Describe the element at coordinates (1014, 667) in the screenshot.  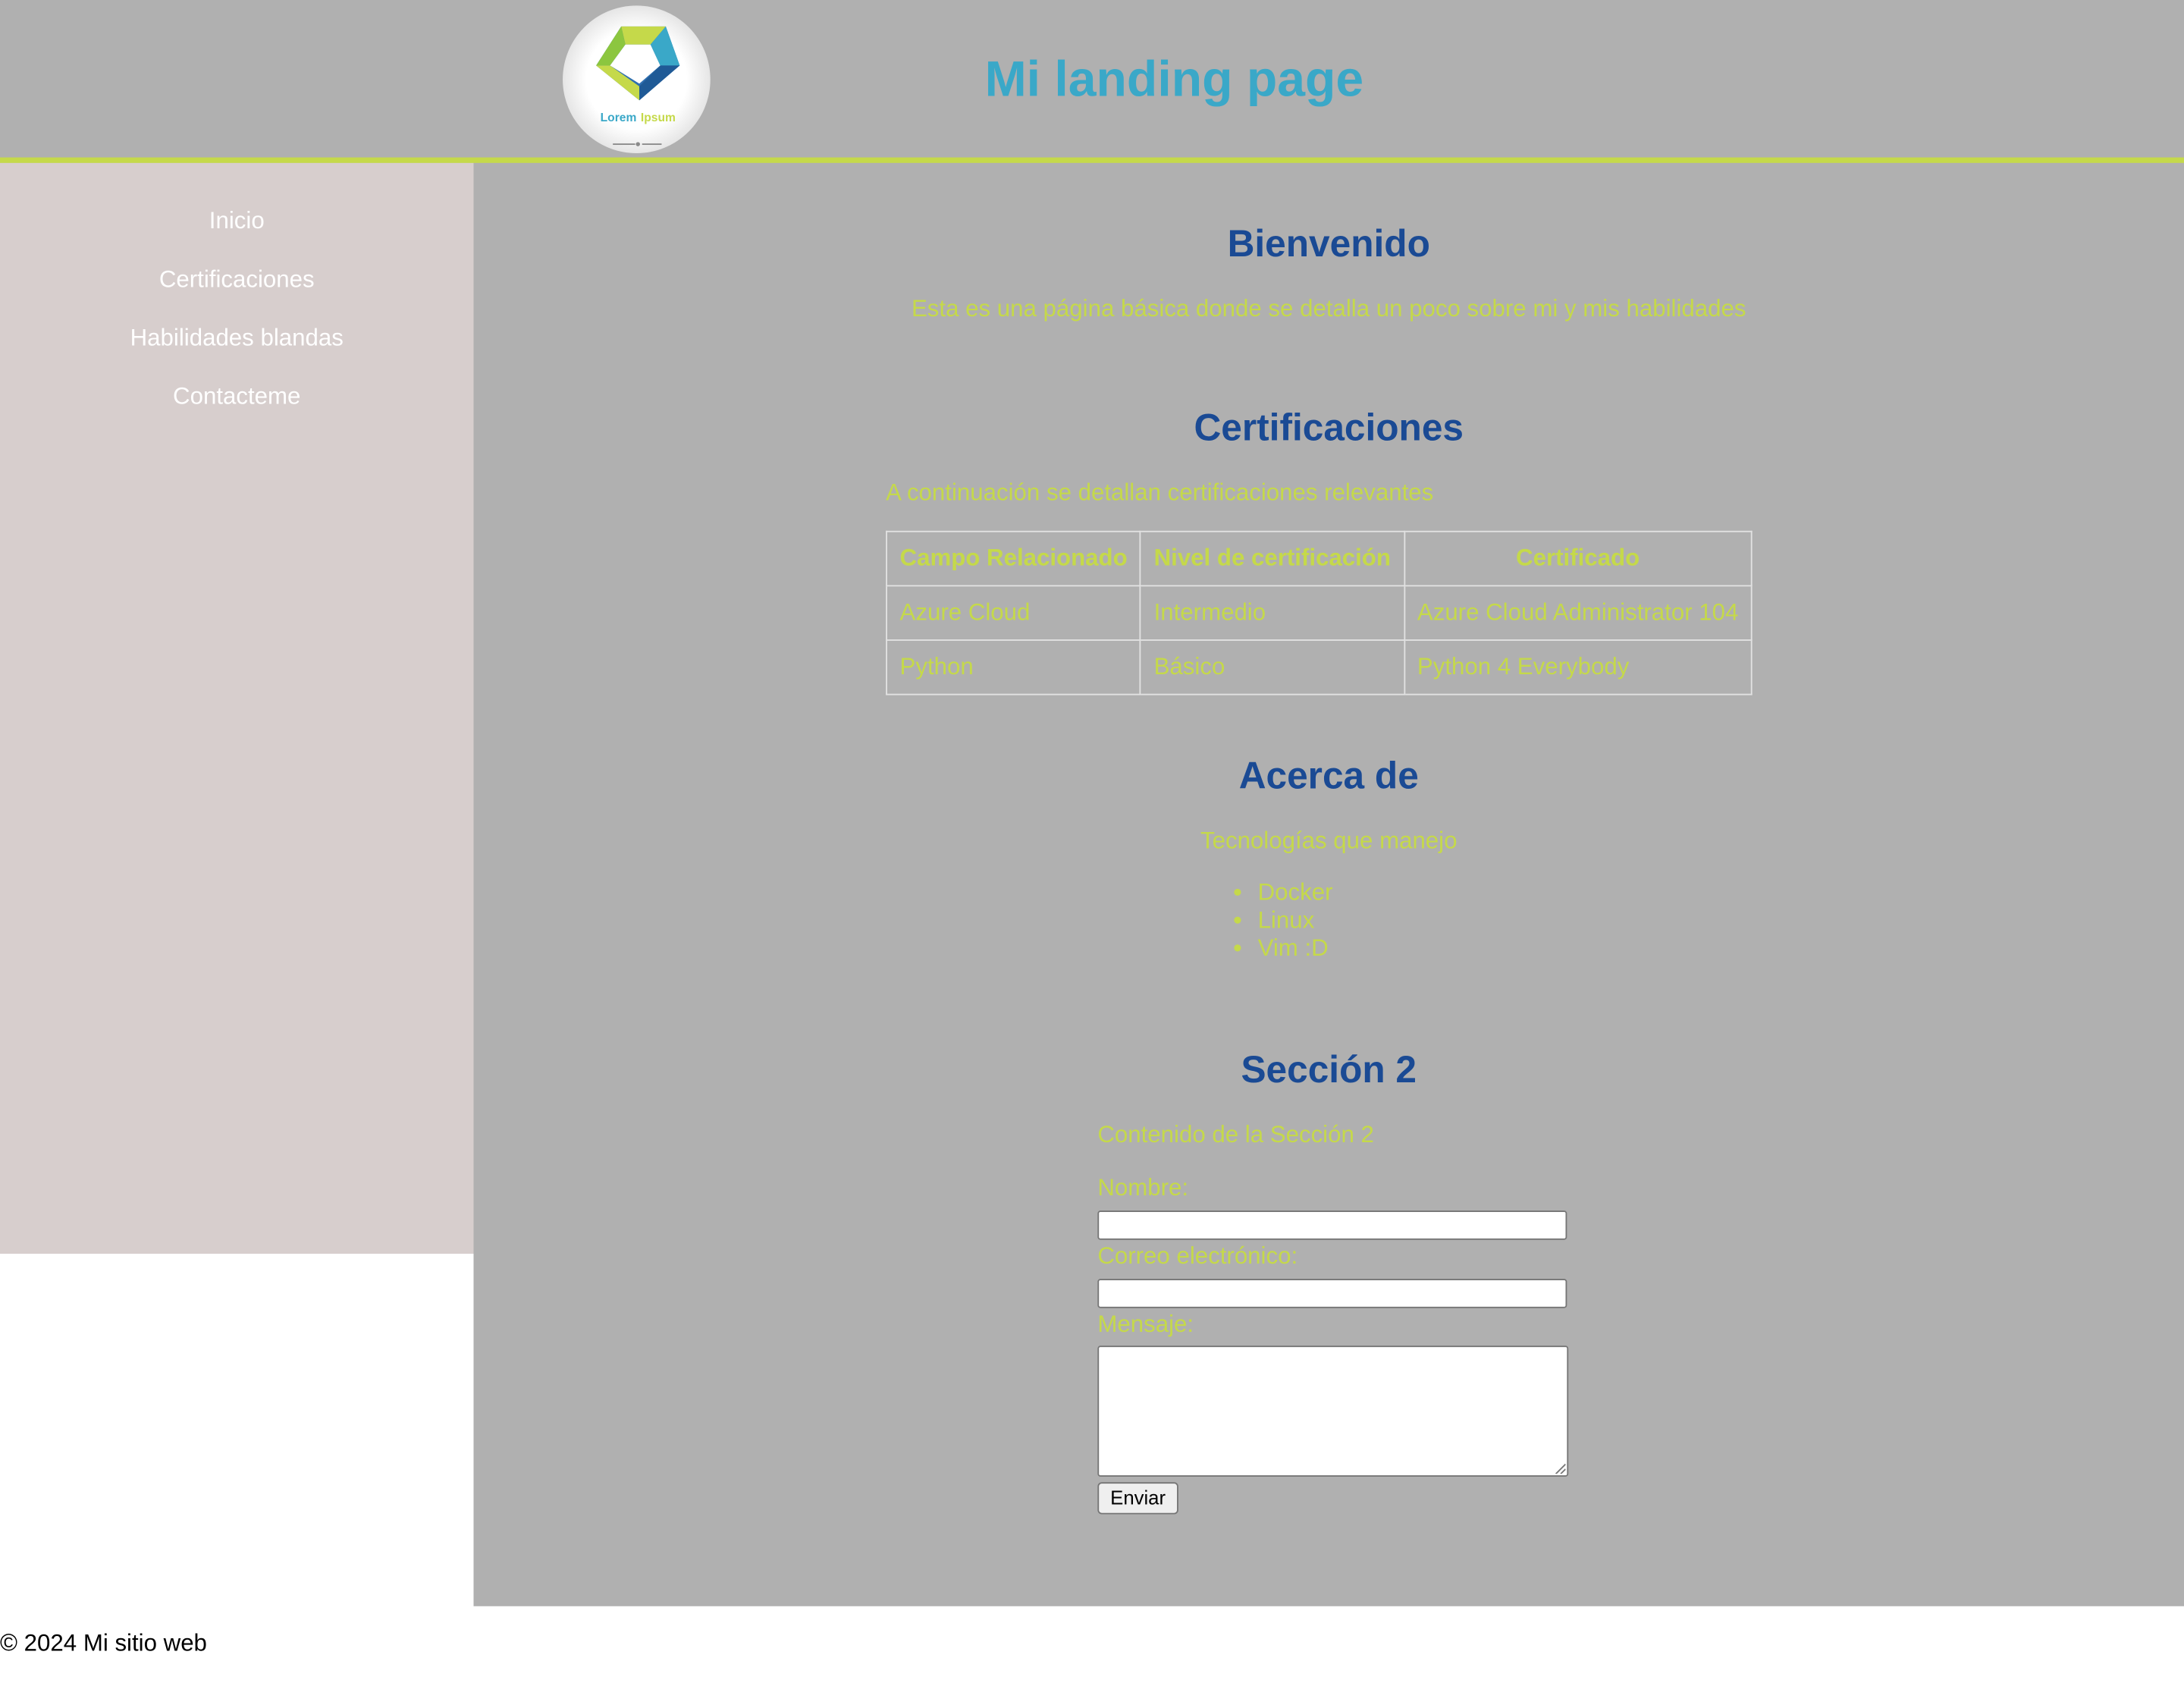
I see `table-cell: Python` at that location.